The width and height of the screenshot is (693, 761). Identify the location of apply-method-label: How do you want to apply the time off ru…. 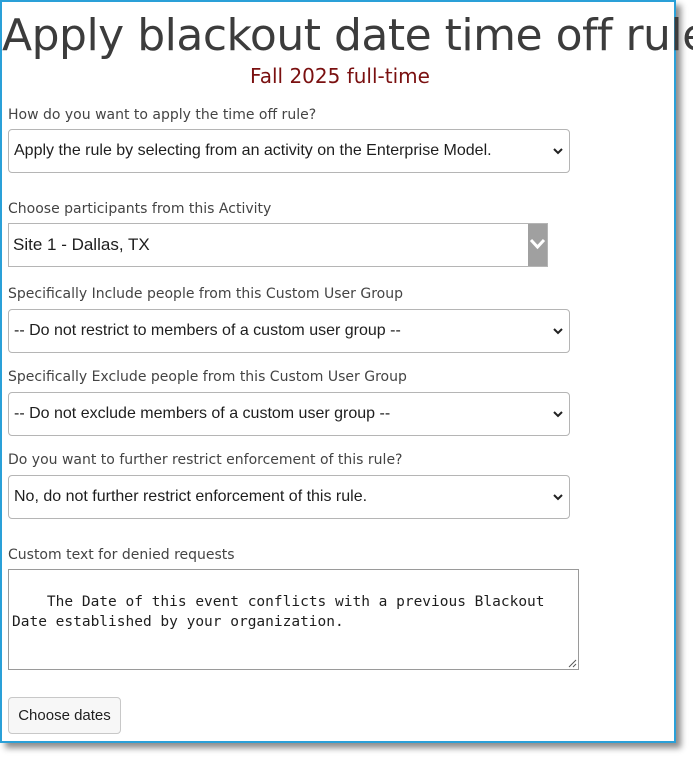
(162, 115).